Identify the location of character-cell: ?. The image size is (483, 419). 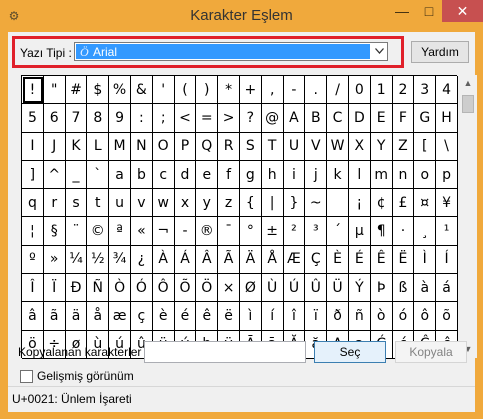
(250, 118).